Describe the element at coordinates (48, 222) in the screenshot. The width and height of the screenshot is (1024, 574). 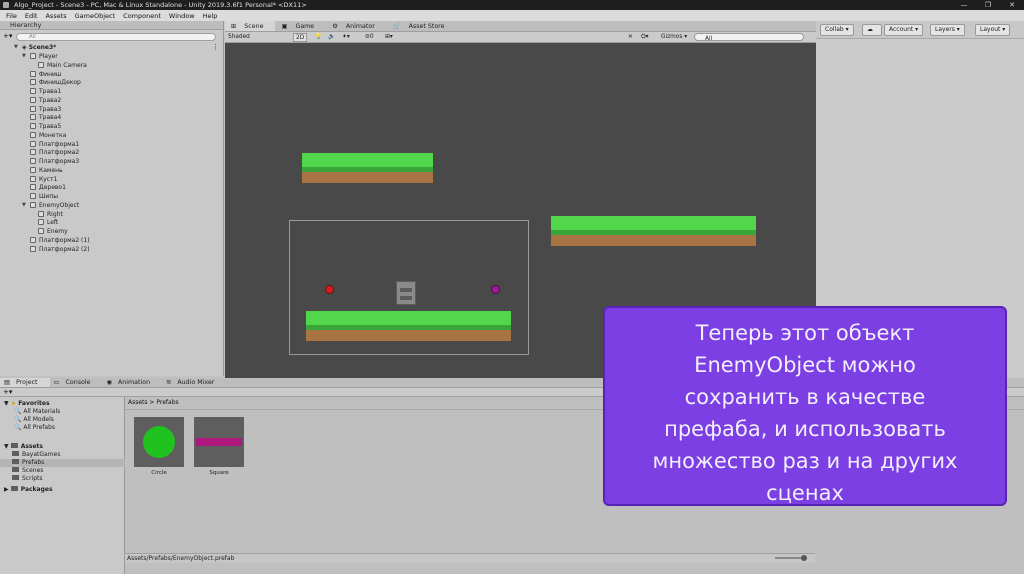
I see `hierarchy-item: Left` at that location.